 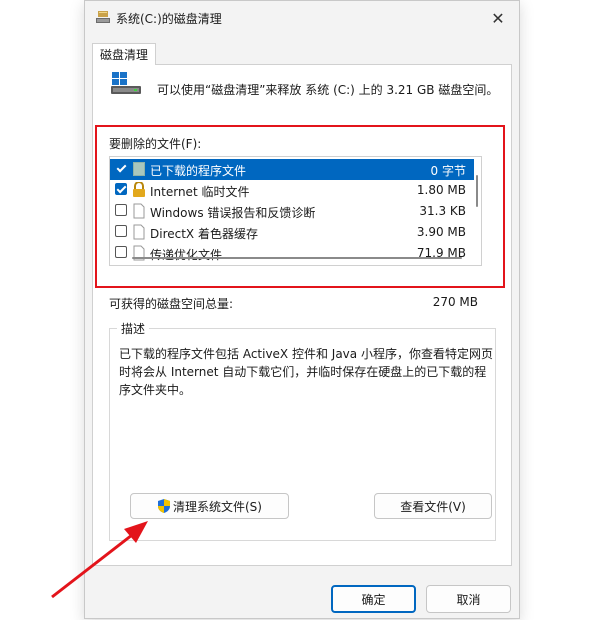 I want to click on file-size: 0 字节, so click(x=448, y=171).